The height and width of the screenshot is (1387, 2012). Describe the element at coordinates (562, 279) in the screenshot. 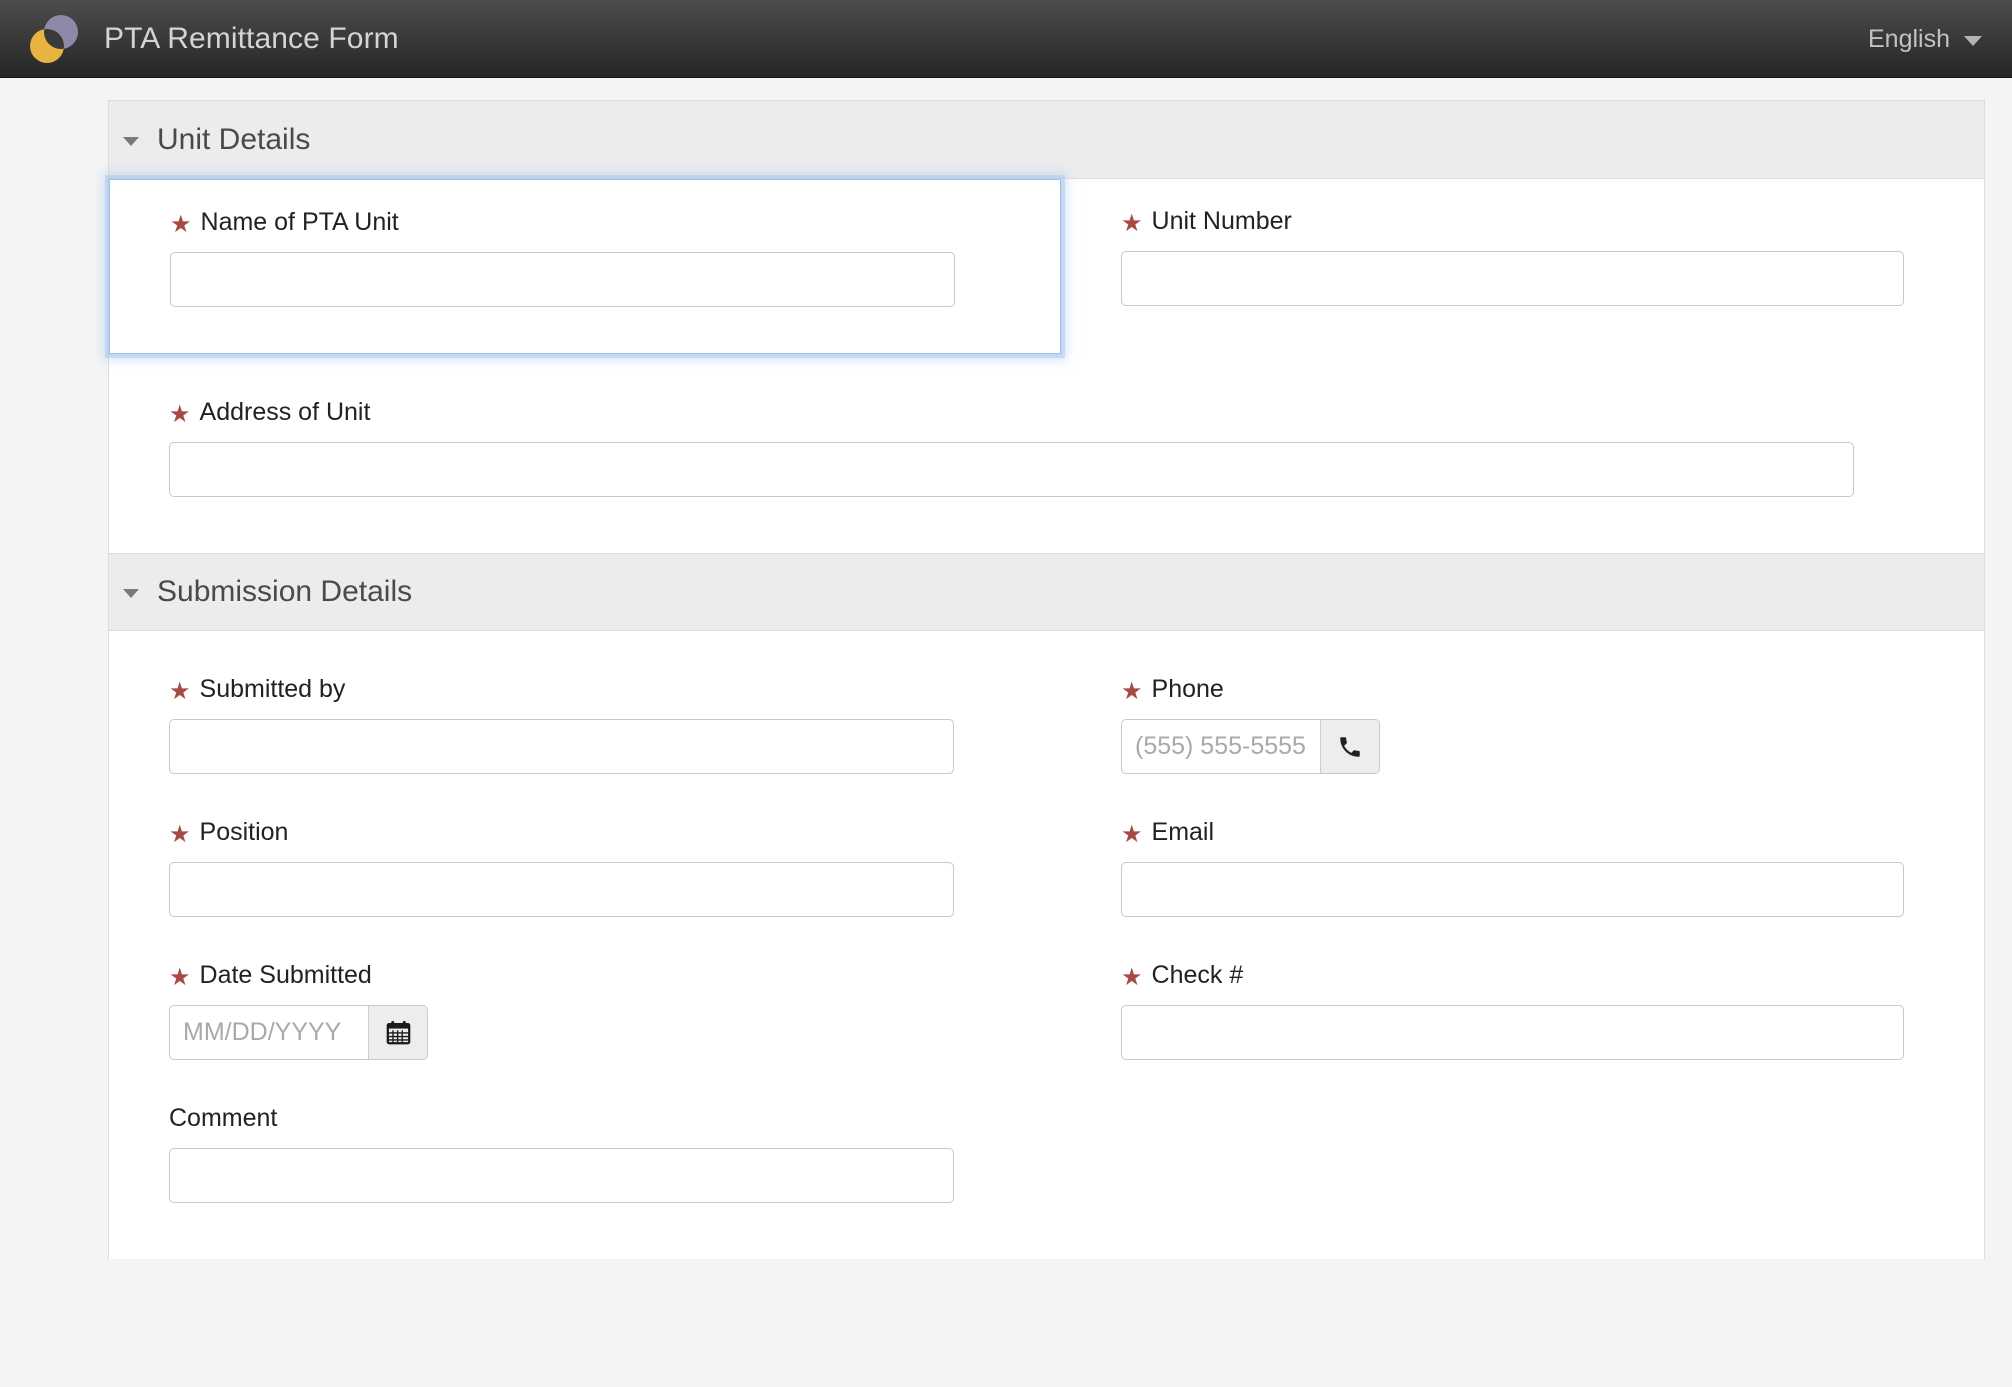

I see `name-of-pta-unit-input` at that location.